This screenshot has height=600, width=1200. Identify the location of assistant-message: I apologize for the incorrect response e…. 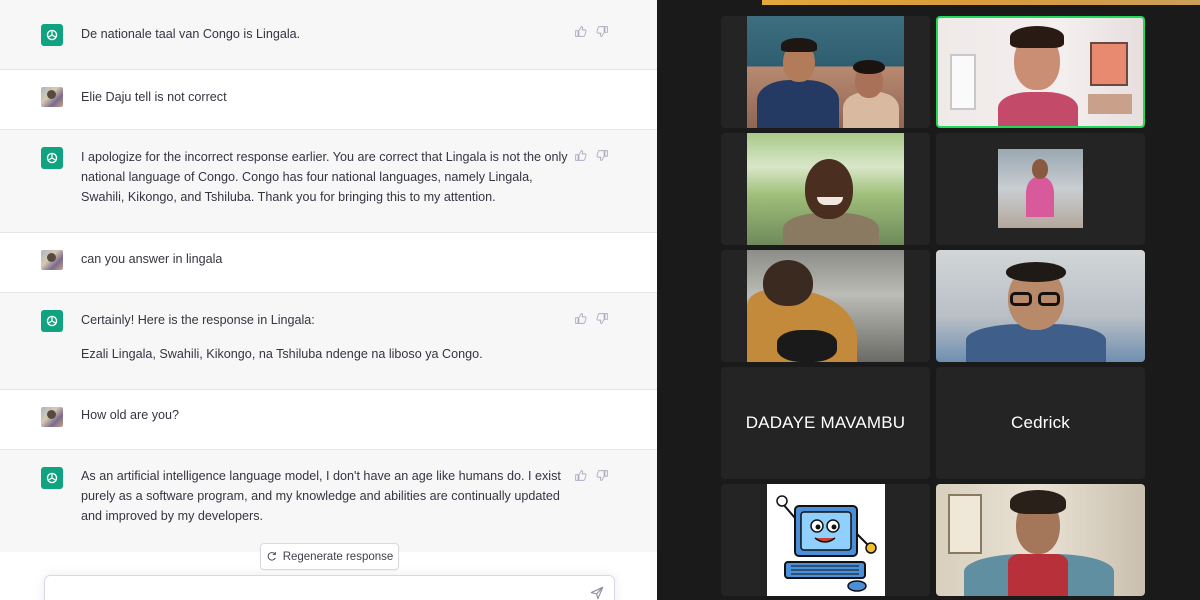
(328, 181).